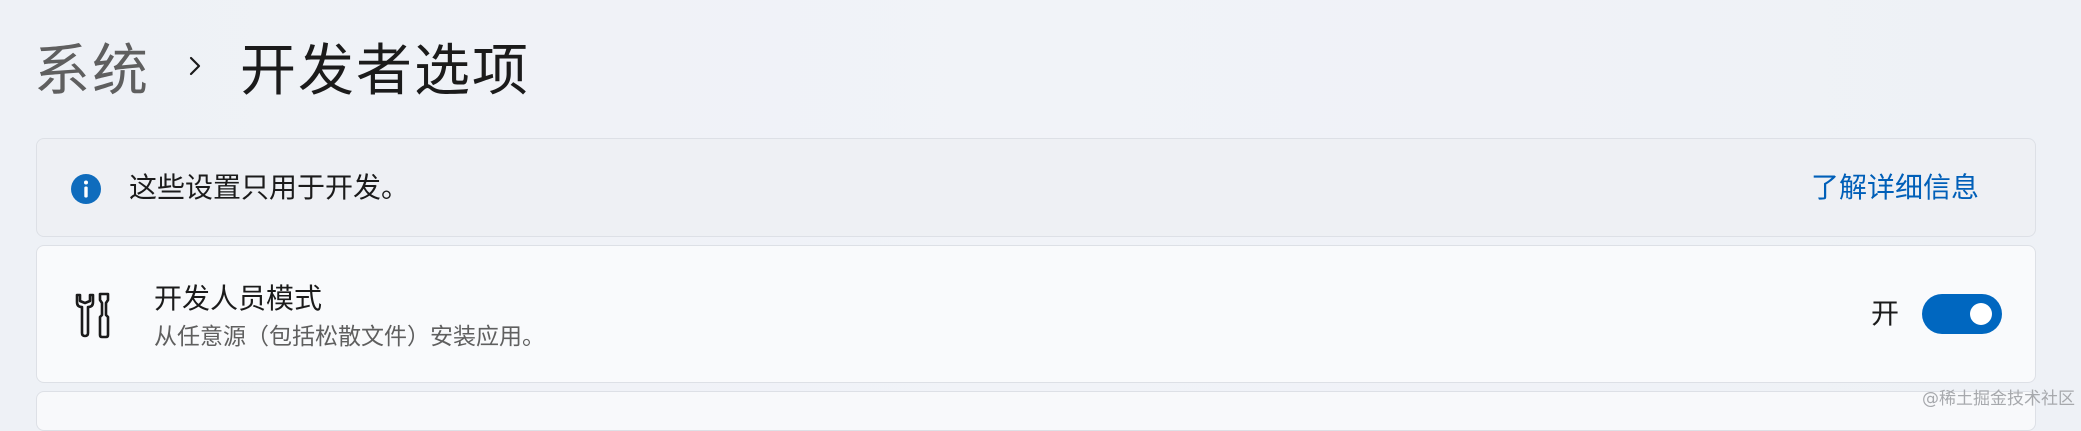 This screenshot has height=431, width=2081. Describe the element at coordinates (269, 187) in the screenshot. I see `info-bar-text: 这些设置只用于开发。` at that location.